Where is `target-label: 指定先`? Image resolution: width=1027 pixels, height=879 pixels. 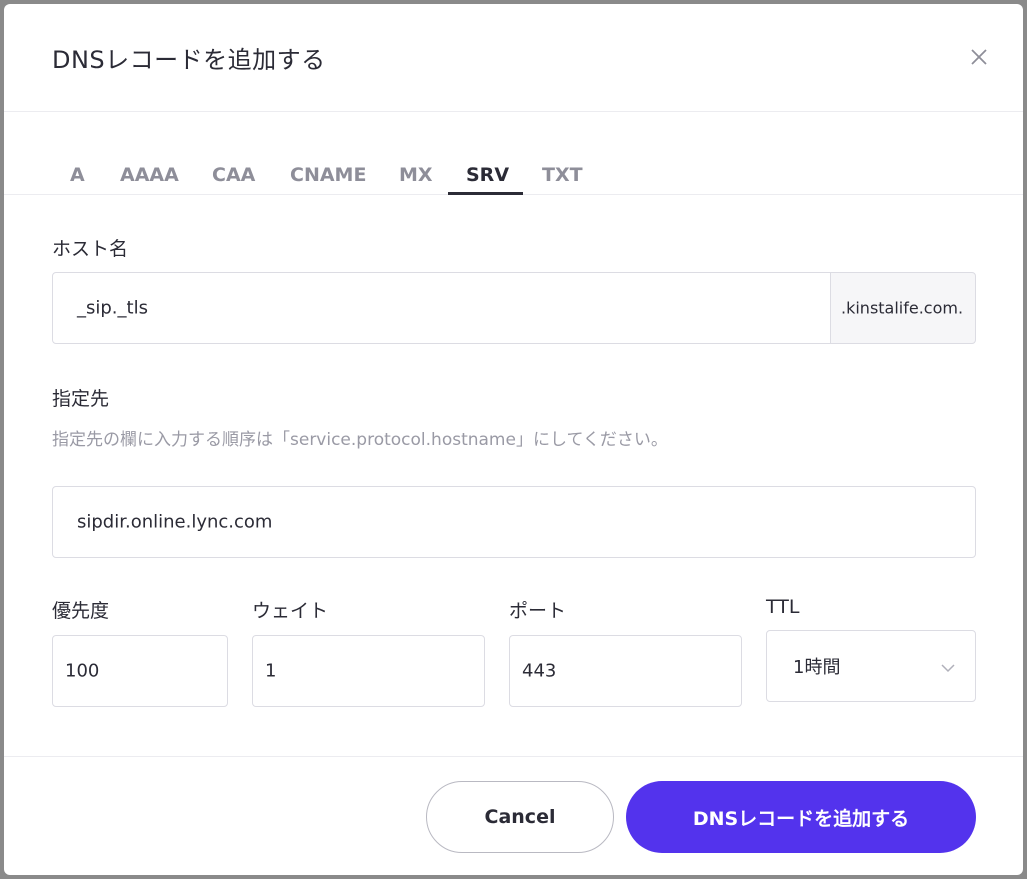 target-label: 指定先 is located at coordinates (81, 399).